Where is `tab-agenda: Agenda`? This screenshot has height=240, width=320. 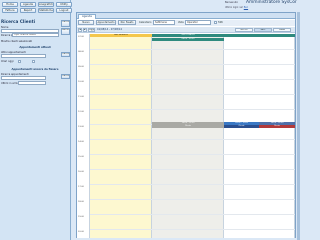
tab-agenda: Agenda is located at coordinates (87, 16).